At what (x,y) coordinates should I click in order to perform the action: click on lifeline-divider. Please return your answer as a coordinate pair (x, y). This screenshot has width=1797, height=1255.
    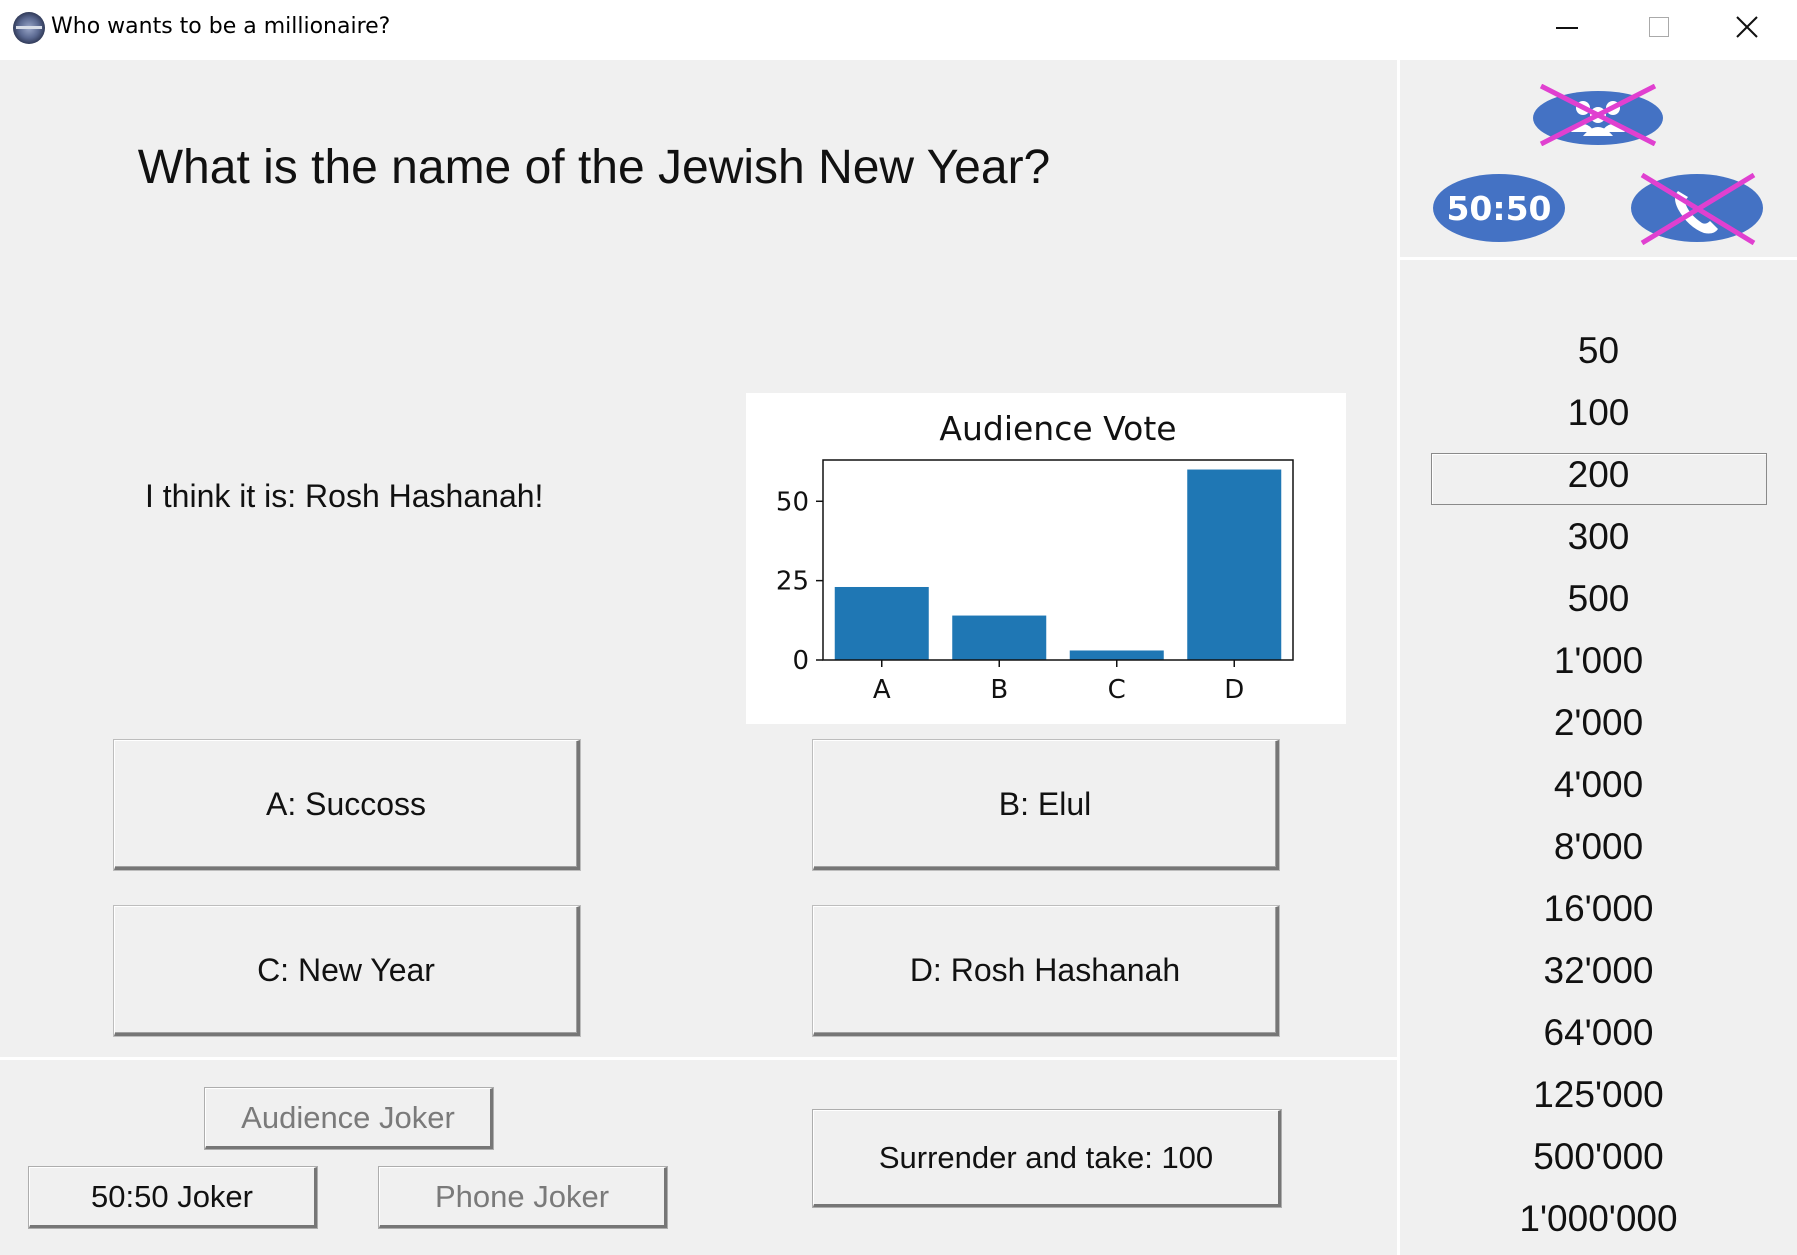
    Looking at the image, I should click on (1598, 258).